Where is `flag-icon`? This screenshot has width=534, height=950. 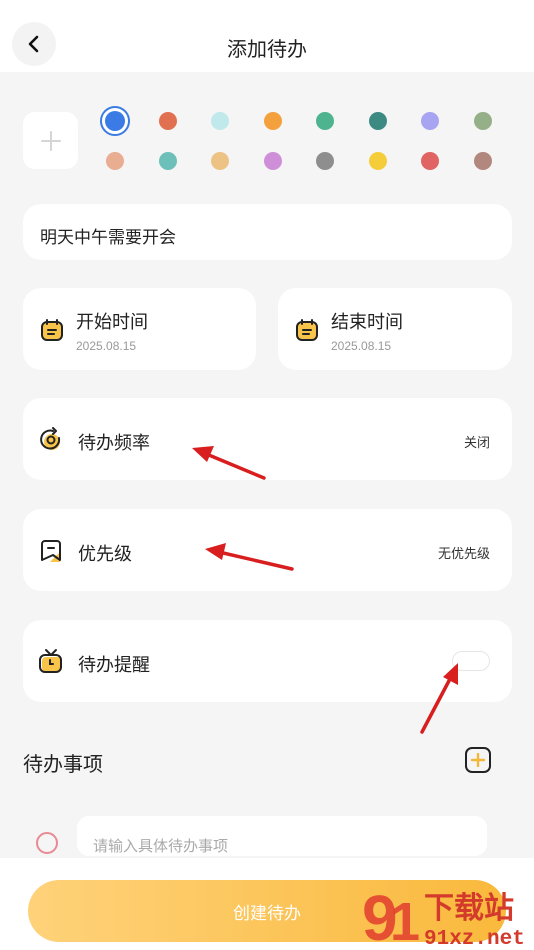 flag-icon is located at coordinates (51, 551).